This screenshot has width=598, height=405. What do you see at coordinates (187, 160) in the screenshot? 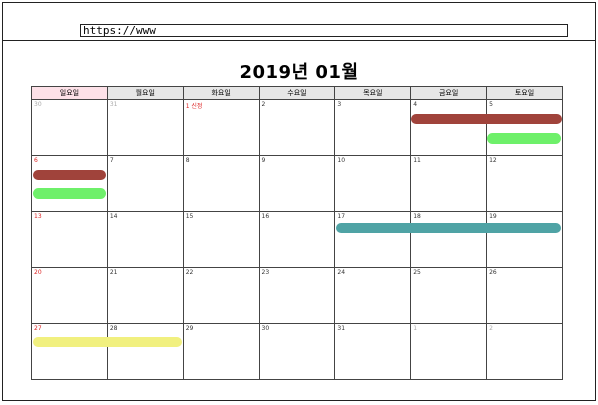
I see `day-number: 8` at bounding box center [187, 160].